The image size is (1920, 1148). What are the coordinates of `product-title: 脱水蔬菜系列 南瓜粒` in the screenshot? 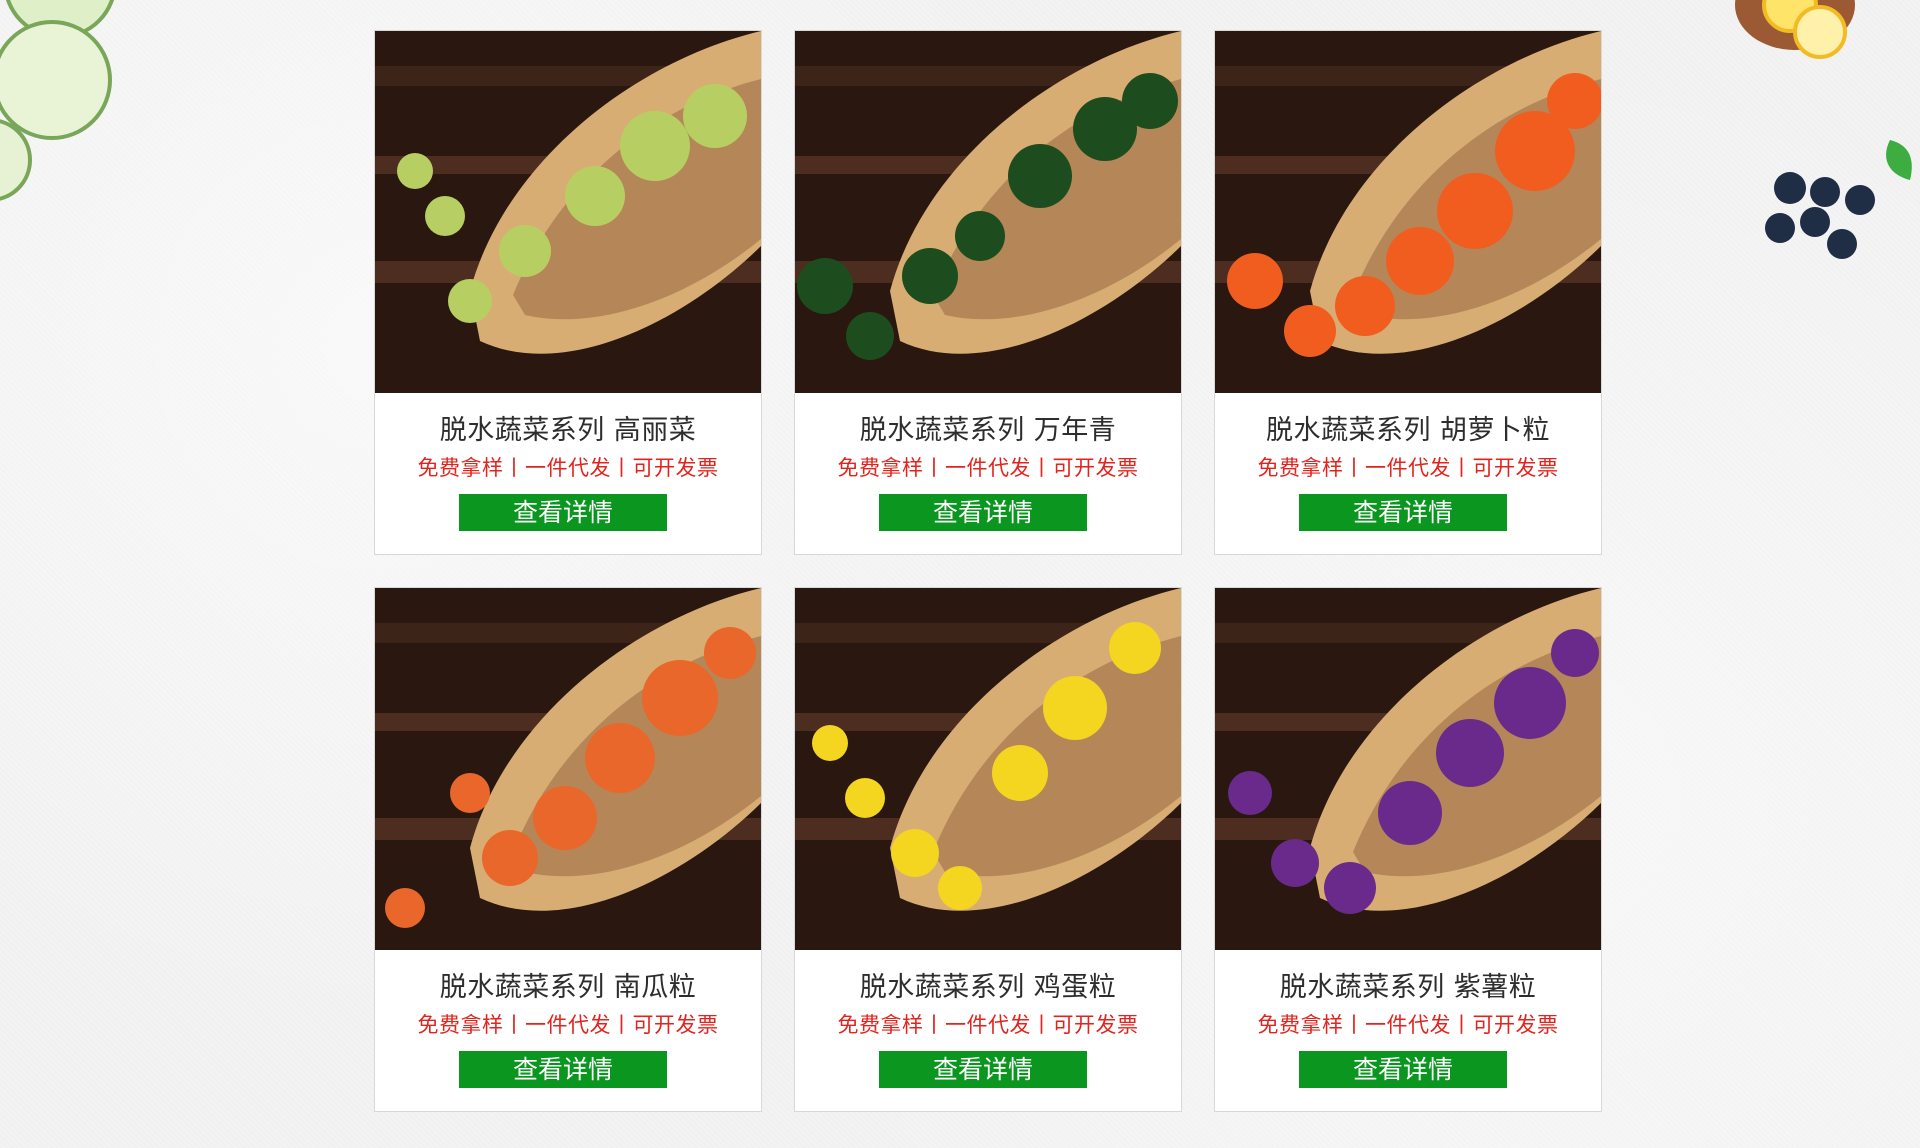 It's located at (568, 987).